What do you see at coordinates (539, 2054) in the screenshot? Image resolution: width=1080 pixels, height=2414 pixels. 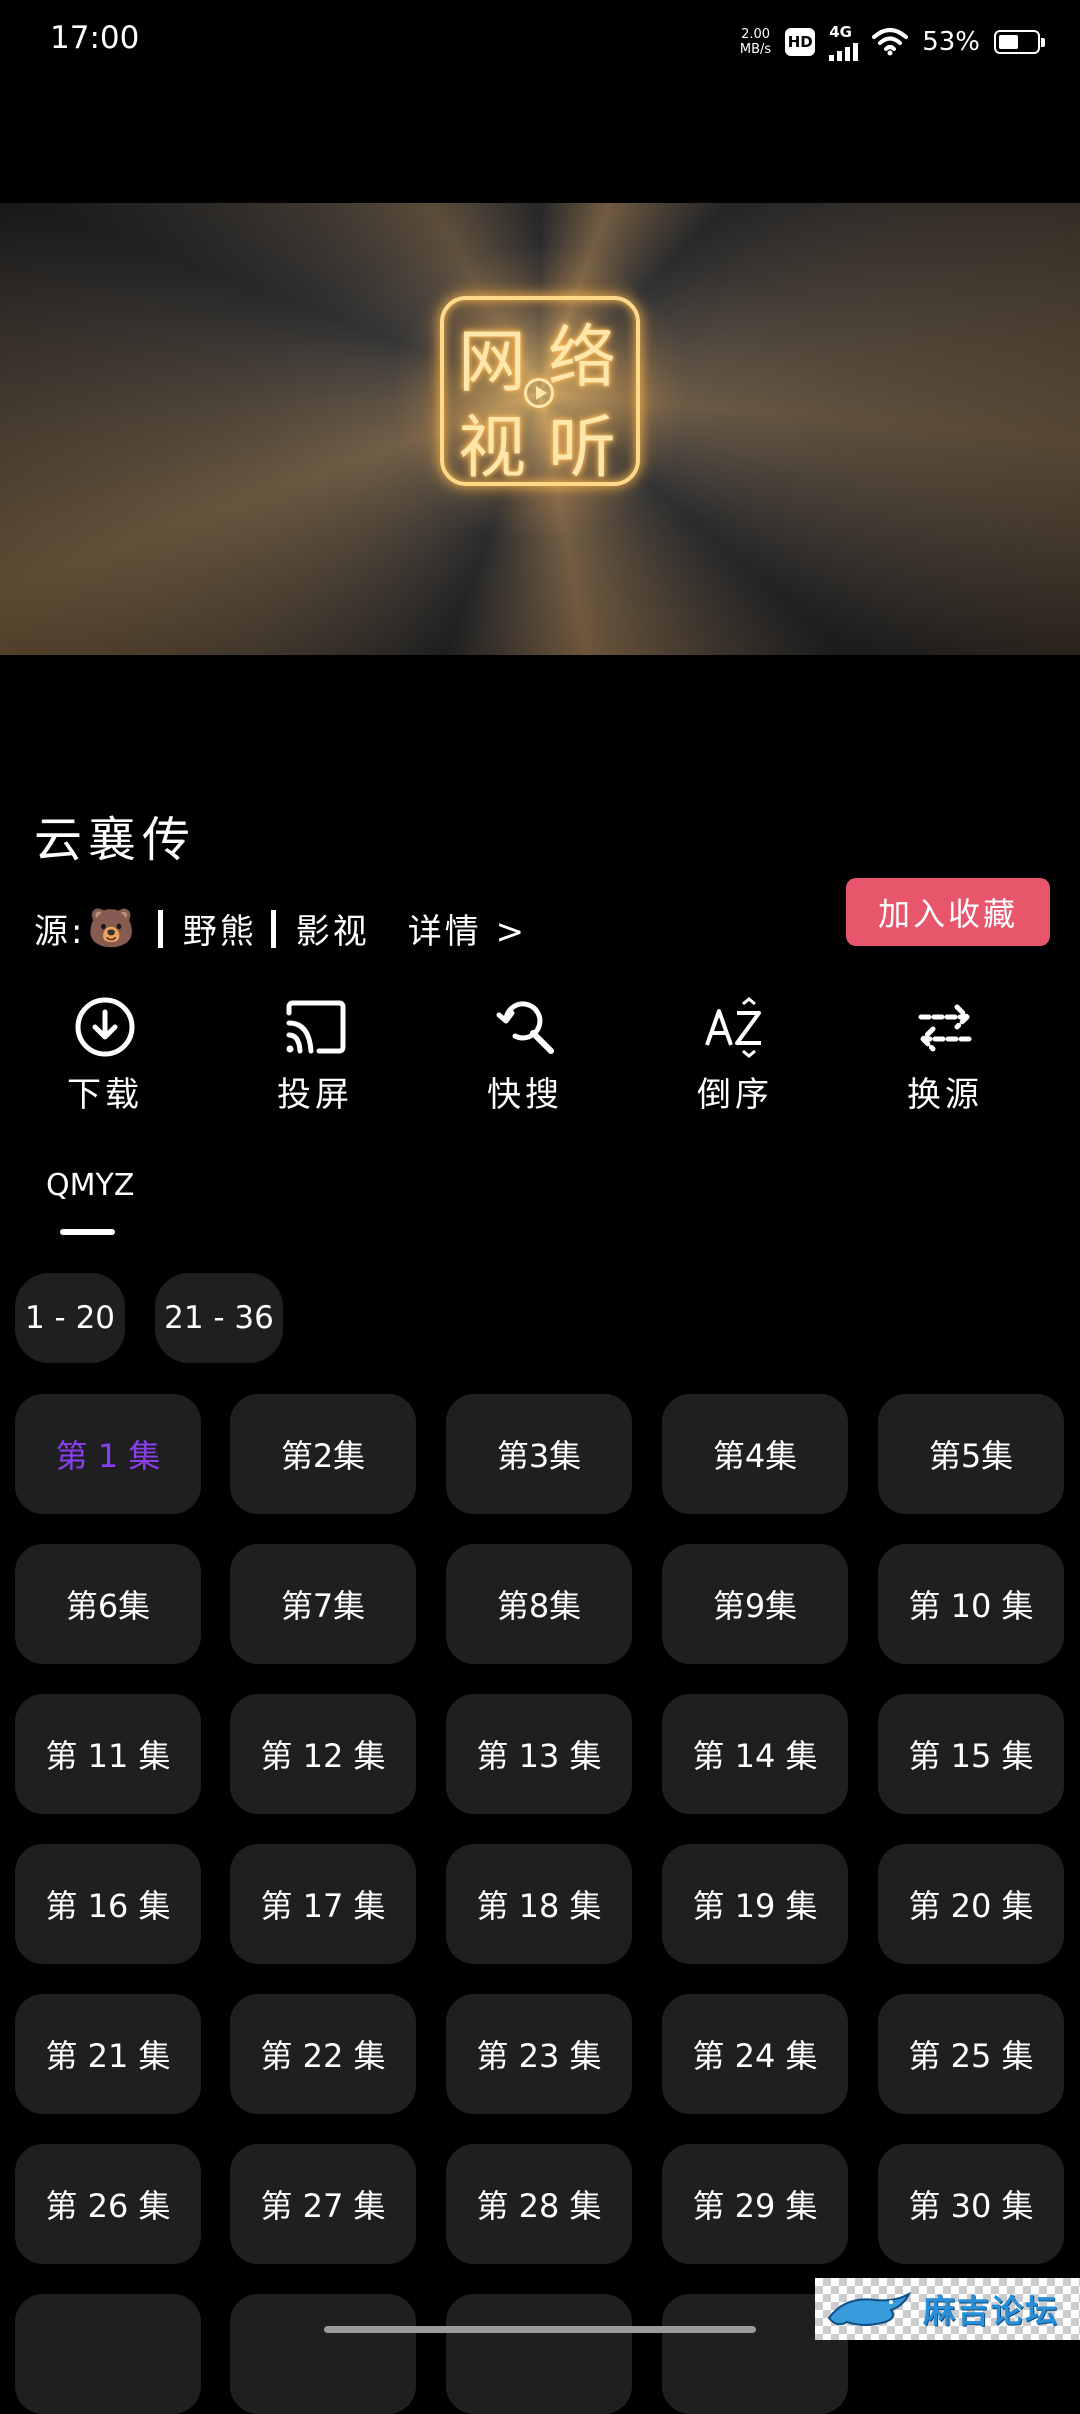 I see `episode-button: 第 23 集` at bounding box center [539, 2054].